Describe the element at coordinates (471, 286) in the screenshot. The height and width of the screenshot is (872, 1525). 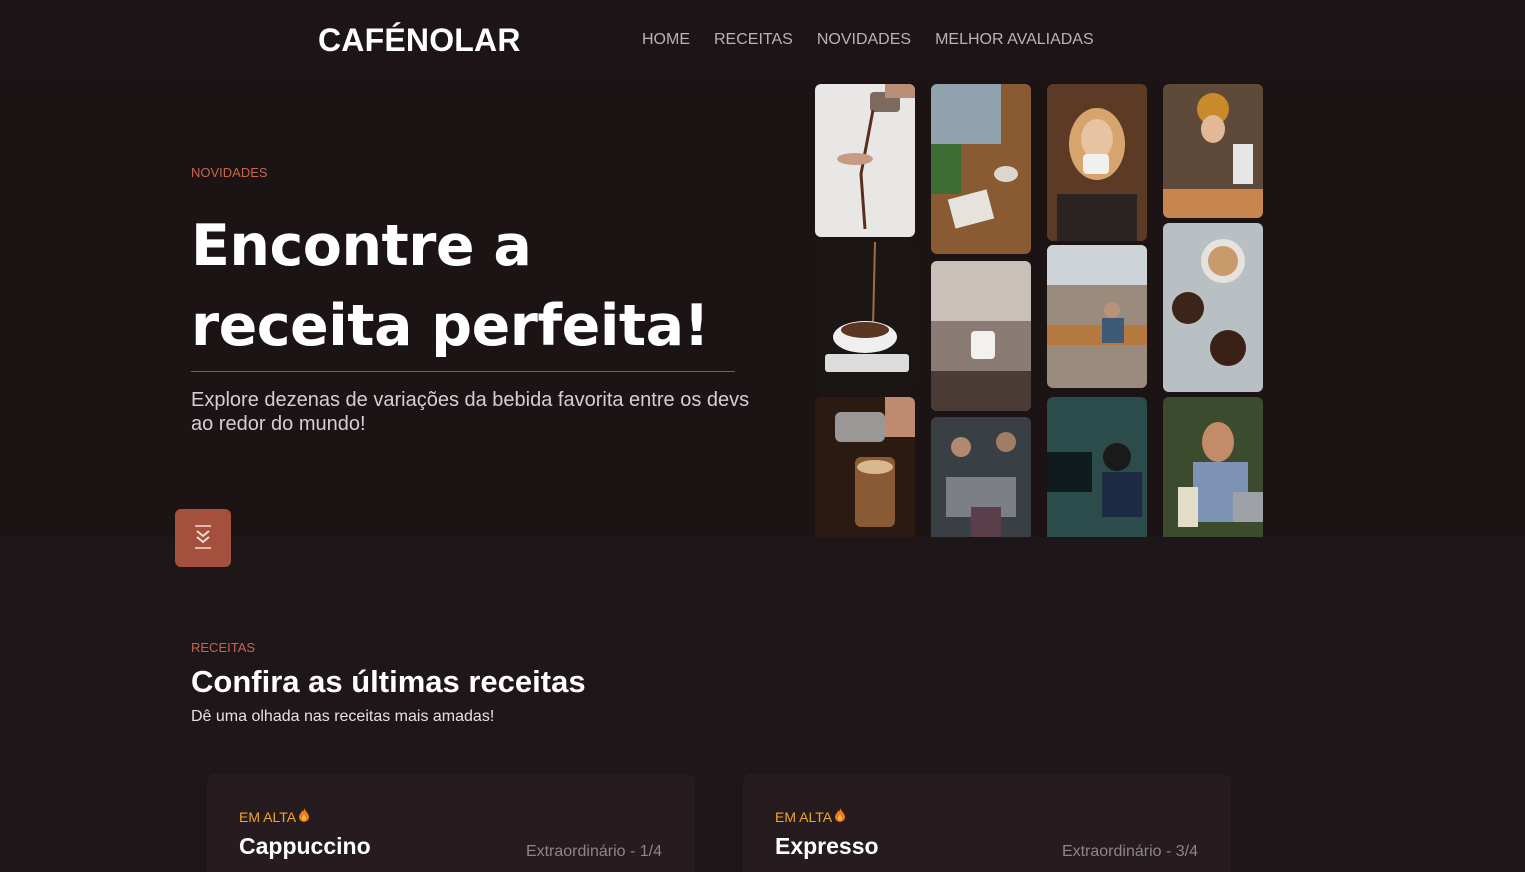
I see `hero-title: Encontre a receita perfeita!` at that location.